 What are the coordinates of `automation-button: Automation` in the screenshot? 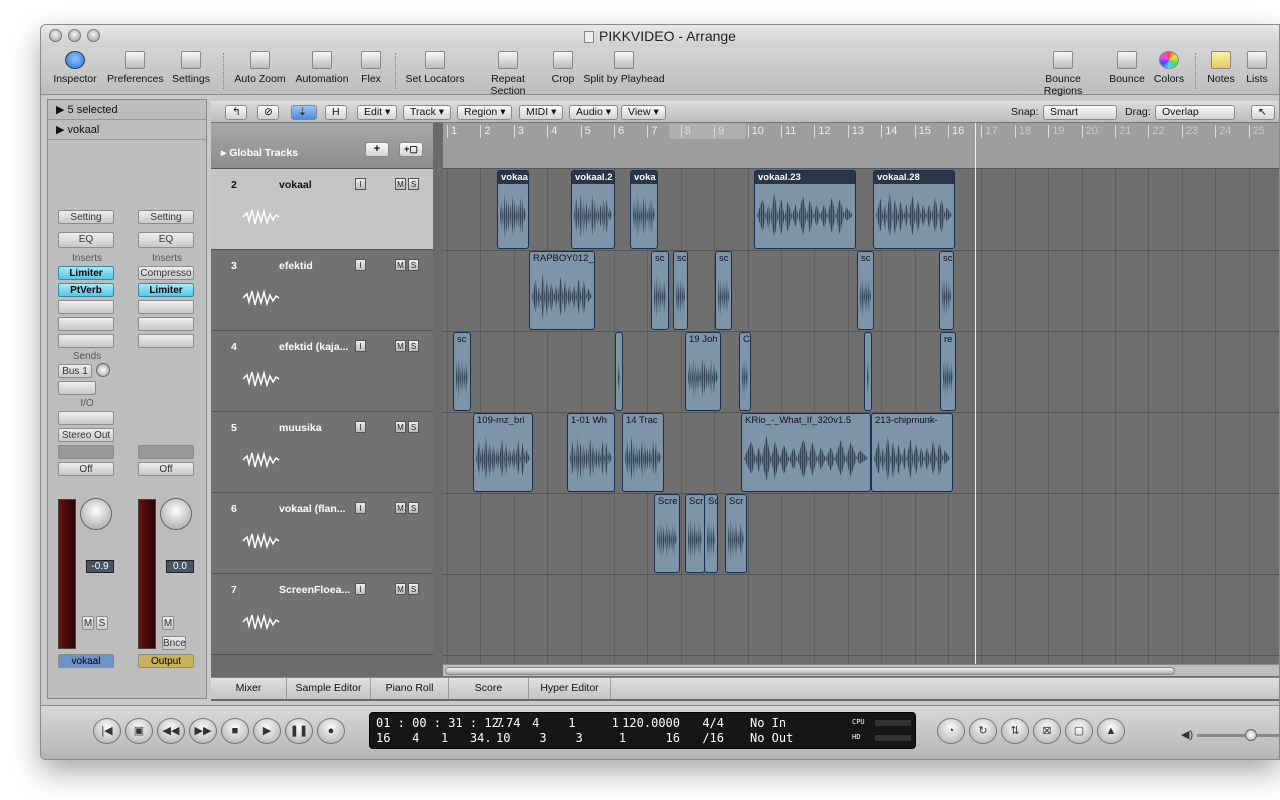 It's located at (322, 67).